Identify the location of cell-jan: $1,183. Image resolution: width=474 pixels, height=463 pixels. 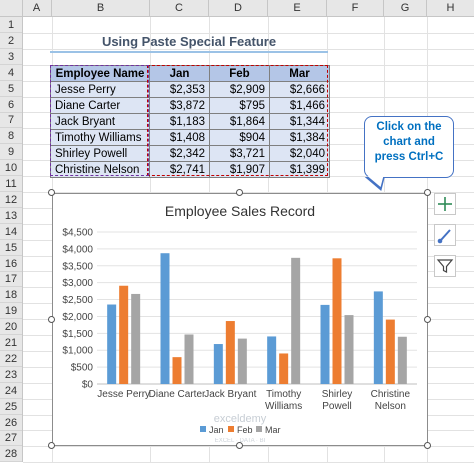
(179, 121).